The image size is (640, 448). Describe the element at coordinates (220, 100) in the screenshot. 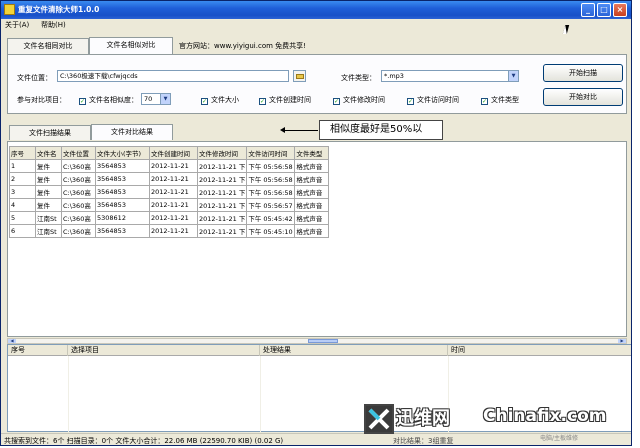

I see `checkbox-file-size: ✓ 文件大小` at that location.